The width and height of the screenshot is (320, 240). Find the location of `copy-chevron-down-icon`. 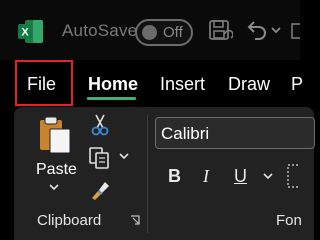

copy-chevron-down-icon is located at coordinates (124, 157).